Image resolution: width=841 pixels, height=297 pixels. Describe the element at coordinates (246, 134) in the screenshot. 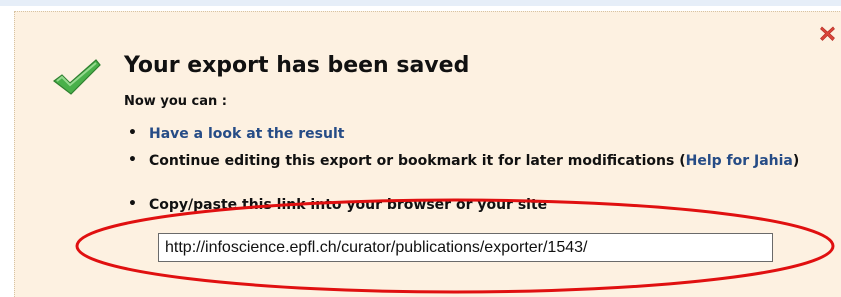

I see `result-link: Have a look at the result` at that location.